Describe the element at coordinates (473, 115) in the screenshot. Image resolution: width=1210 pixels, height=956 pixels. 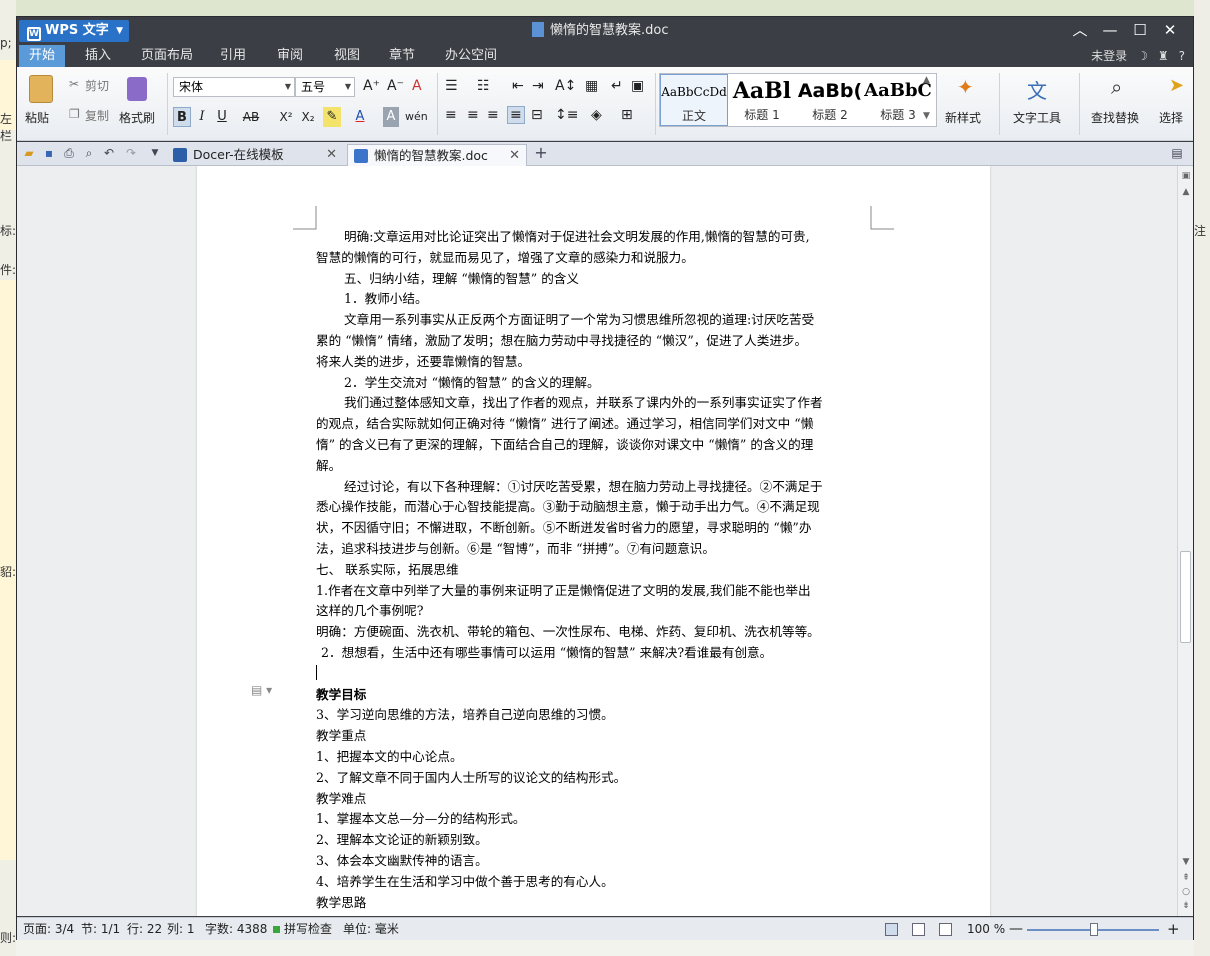
I see `align-center-icon: ≡` at that location.